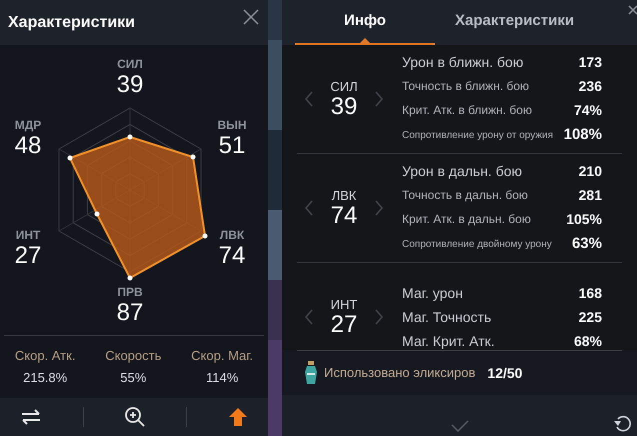 The width and height of the screenshot is (637, 436). Describe the element at coordinates (135, 417) in the screenshot. I see `zoom-in-icon` at that location.